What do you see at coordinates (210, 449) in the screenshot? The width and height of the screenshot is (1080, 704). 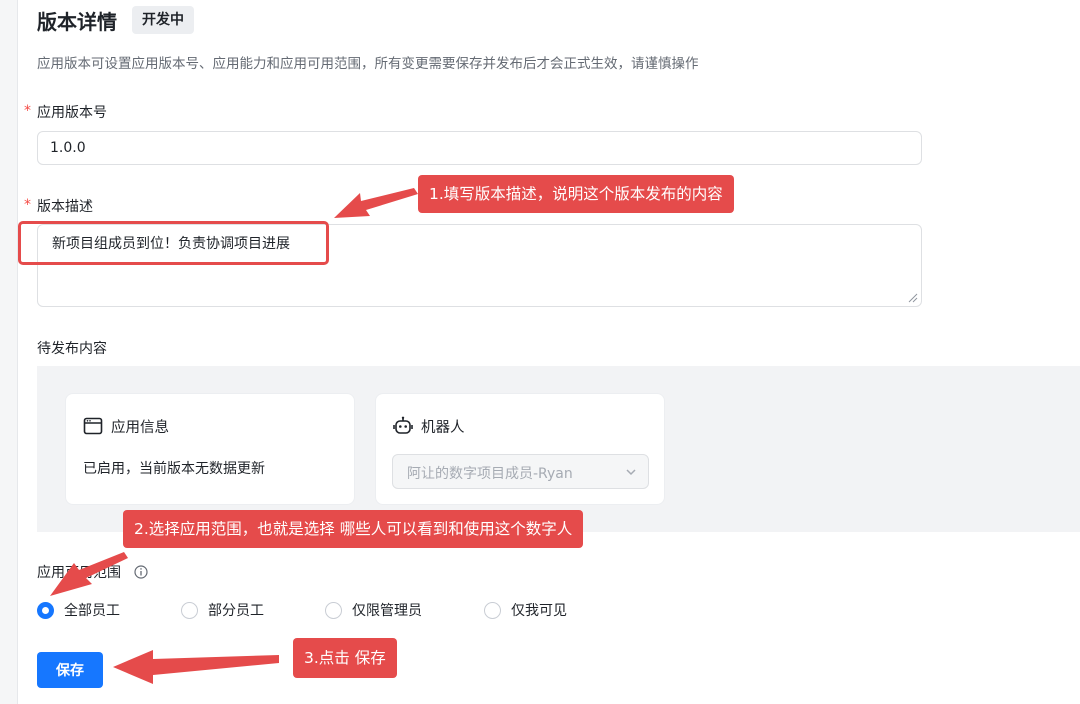 I see `app-info-card: 应用信息 已启用，当前版本无数据更新` at bounding box center [210, 449].